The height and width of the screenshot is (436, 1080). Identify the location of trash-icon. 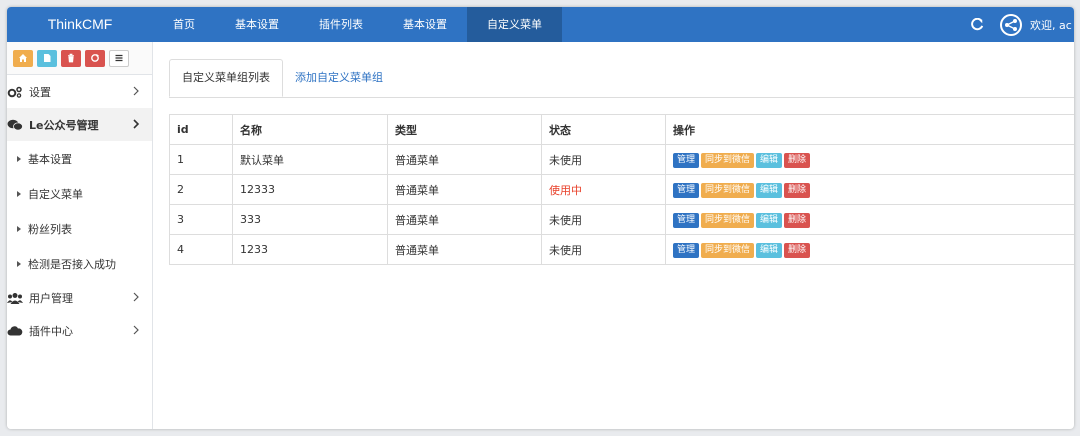
(71, 58).